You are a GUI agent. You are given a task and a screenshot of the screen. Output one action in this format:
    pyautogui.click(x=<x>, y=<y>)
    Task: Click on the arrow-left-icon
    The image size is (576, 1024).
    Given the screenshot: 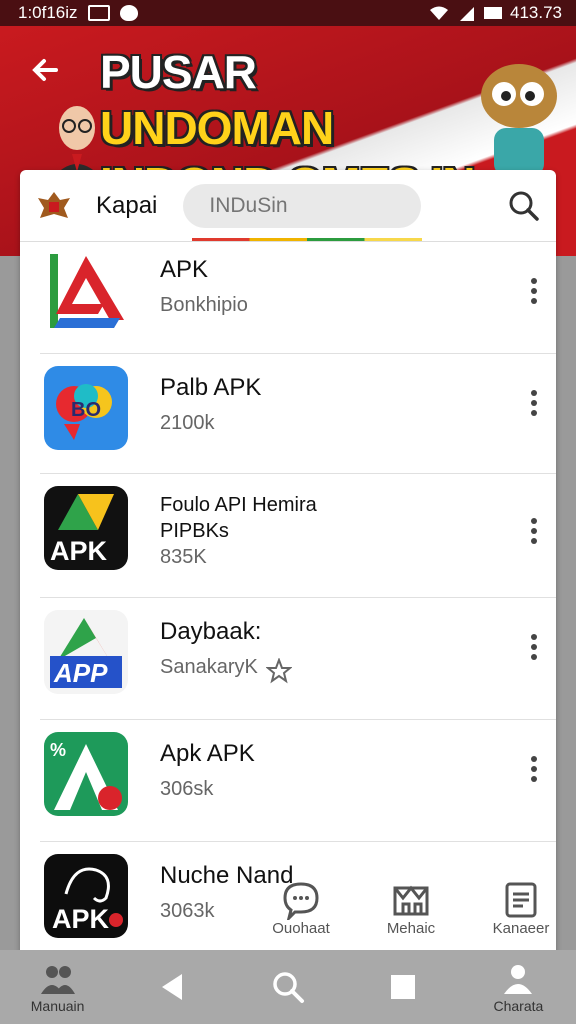 What is the action you would take?
    pyautogui.click(x=45, y=70)
    